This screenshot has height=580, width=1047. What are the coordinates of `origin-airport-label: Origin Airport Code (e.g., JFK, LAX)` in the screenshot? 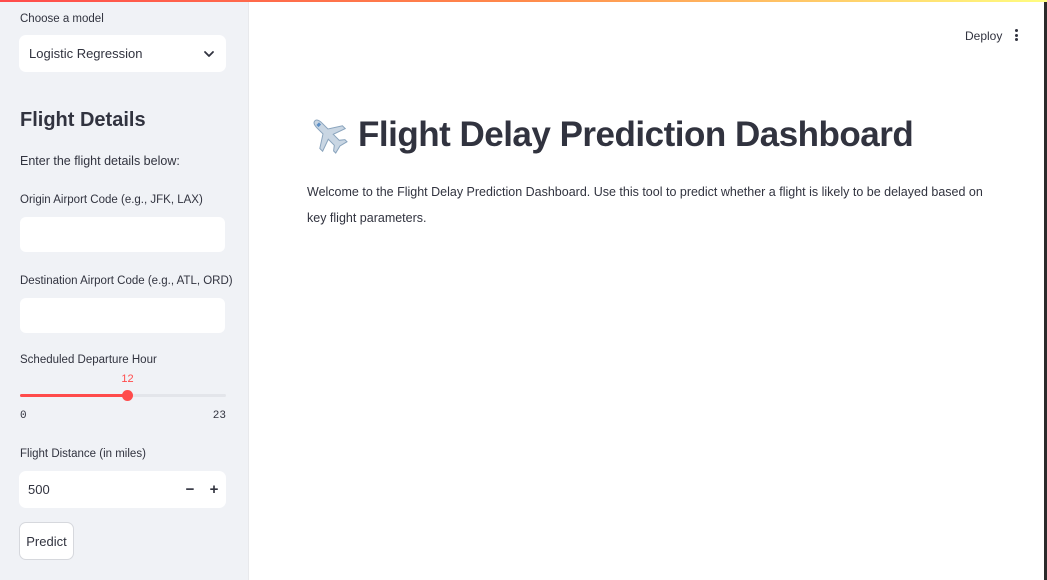 It's located at (111, 200).